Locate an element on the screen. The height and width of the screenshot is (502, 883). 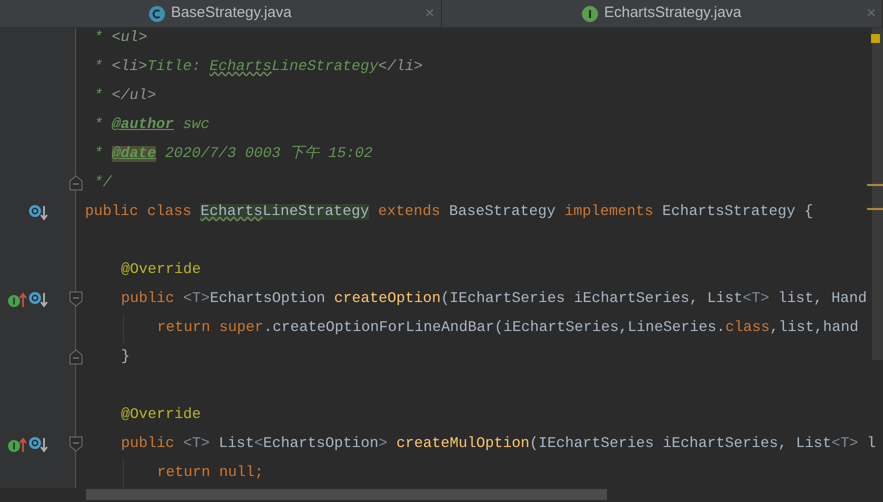
vertical-scrollbar is located at coordinates (877, 194).